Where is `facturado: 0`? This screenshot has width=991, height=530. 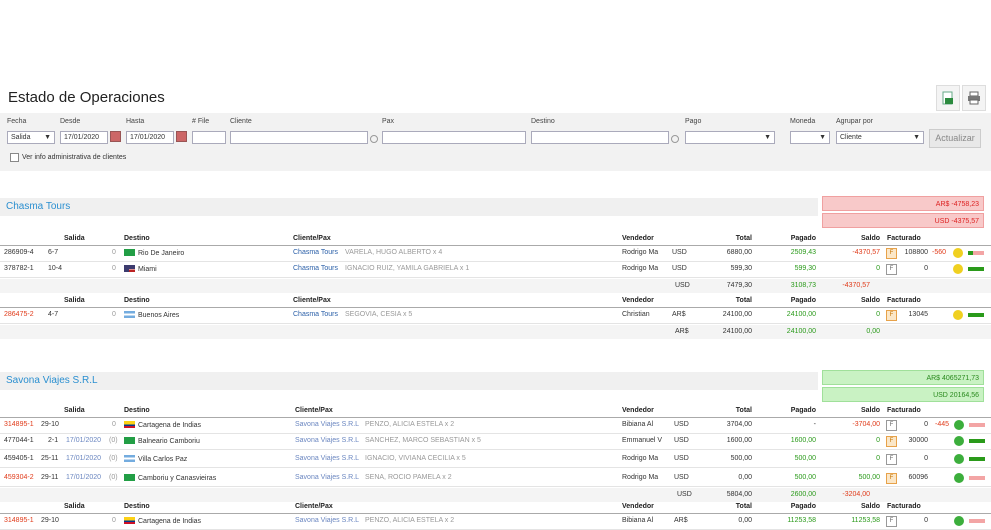
facturado: 0 is located at coordinates (926, 268).